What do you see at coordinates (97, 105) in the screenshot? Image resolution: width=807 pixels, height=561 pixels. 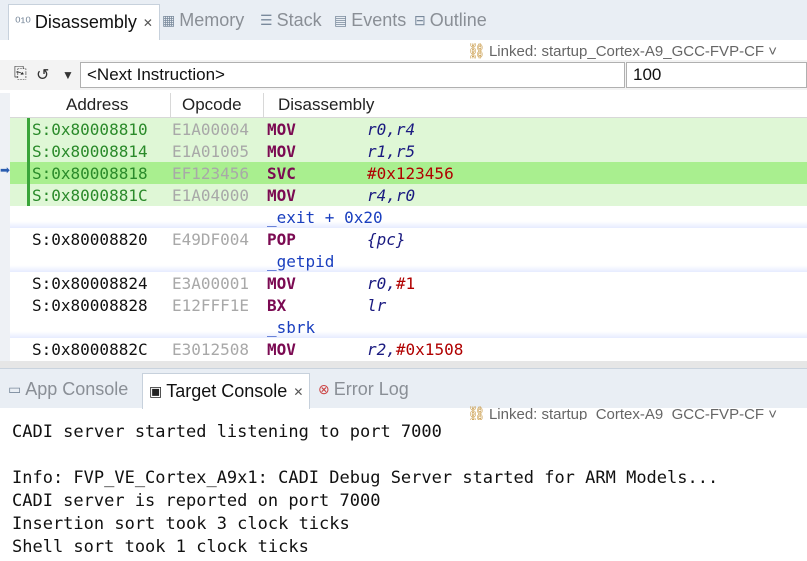 I see `column-address: Address` at bounding box center [97, 105].